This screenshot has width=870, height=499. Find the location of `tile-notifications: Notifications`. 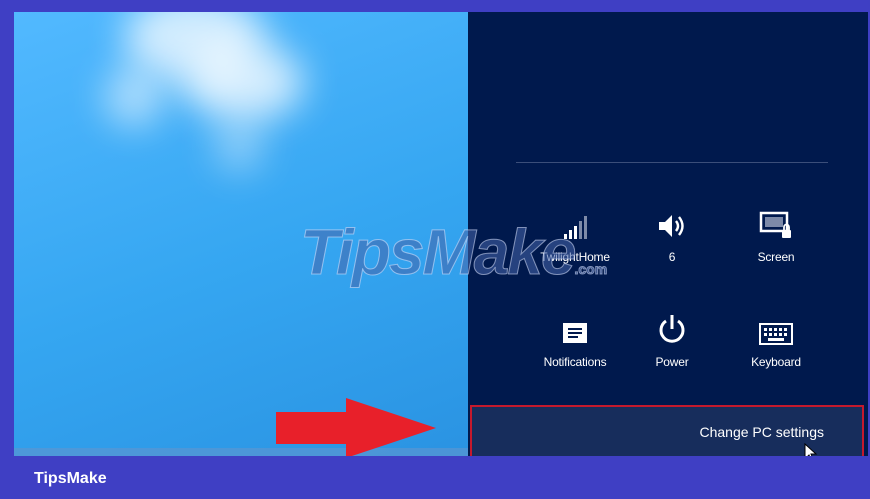

tile-notifications: Notifications is located at coordinates (575, 337).